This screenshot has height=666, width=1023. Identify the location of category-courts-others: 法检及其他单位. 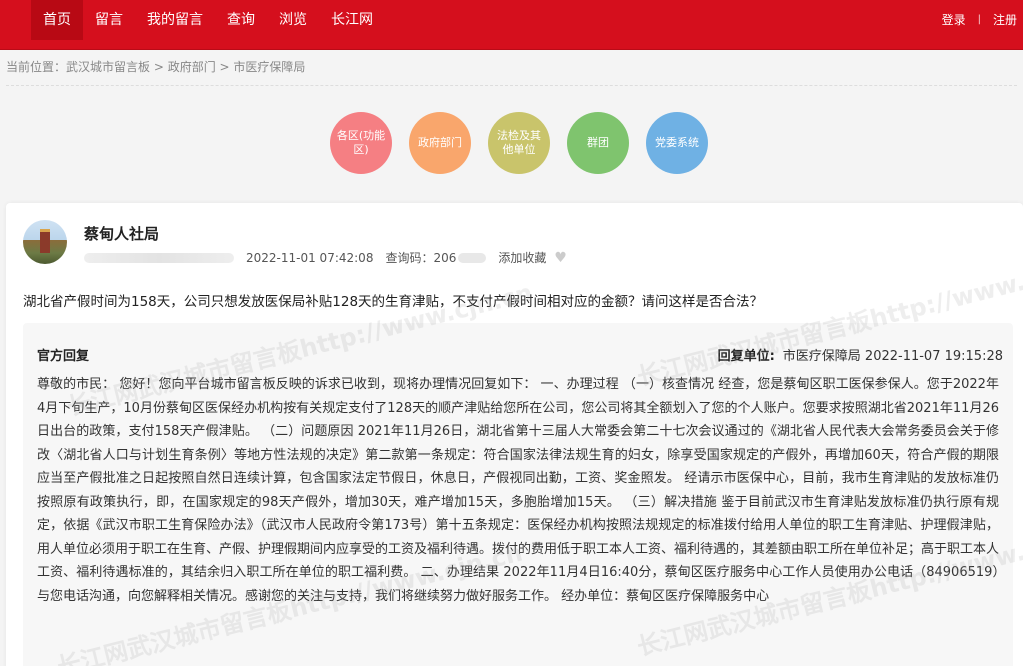
(519, 143).